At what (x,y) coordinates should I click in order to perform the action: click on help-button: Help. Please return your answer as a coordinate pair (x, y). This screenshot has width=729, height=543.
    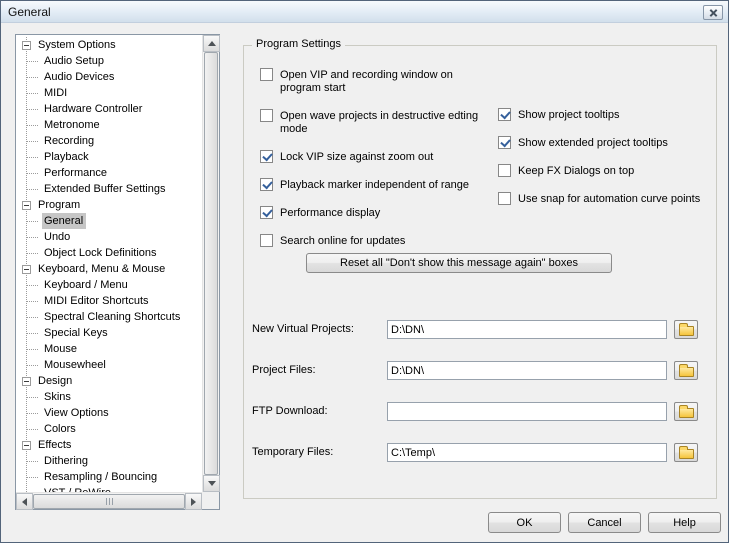
    Looking at the image, I should click on (684, 522).